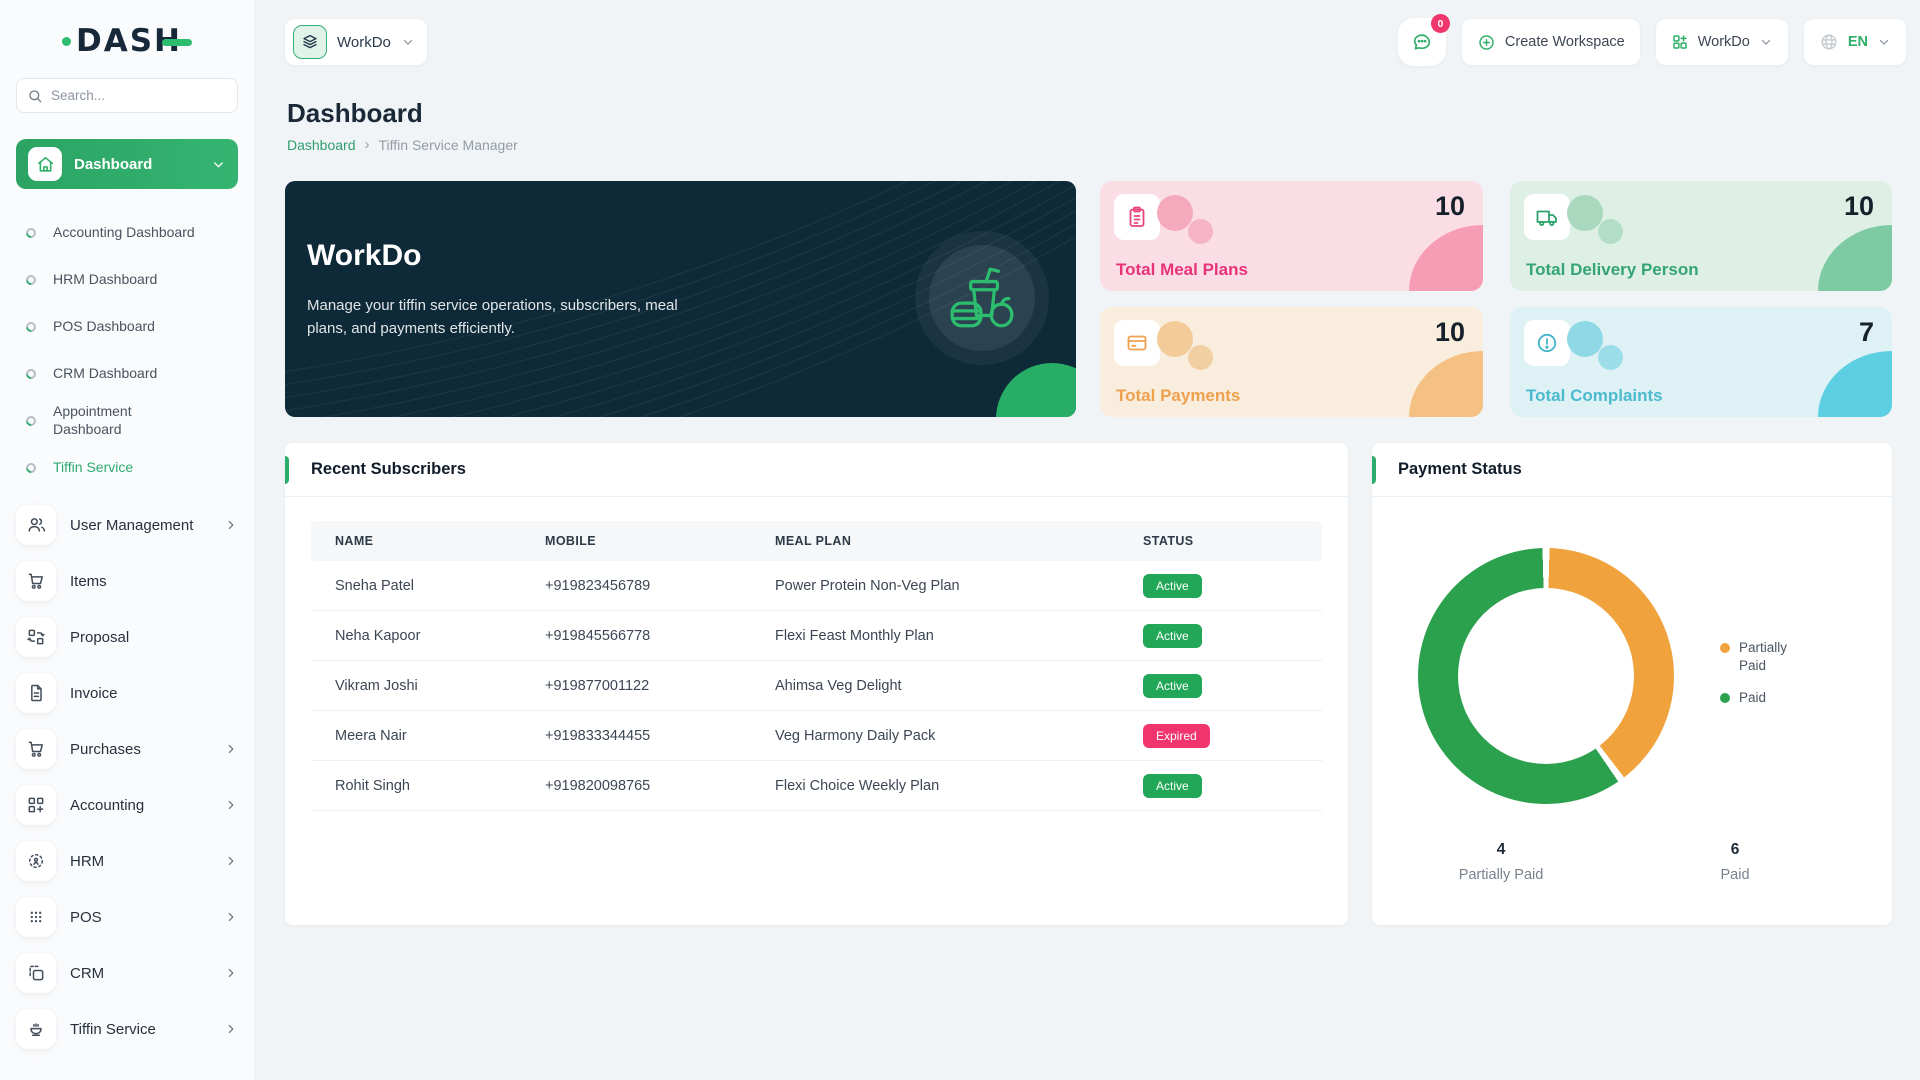  I want to click on workdo-menu-label: WorkDo, so click(1723, 42).